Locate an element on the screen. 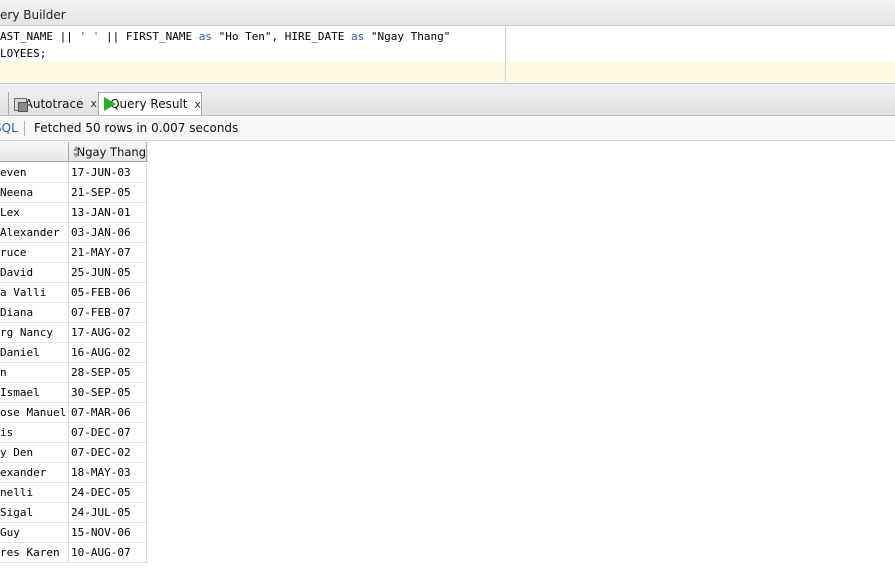 Image resolution: width=895 pixels, height=568 pixels. cell-ho-ten: Ismael is located at coordinates (34, 393).